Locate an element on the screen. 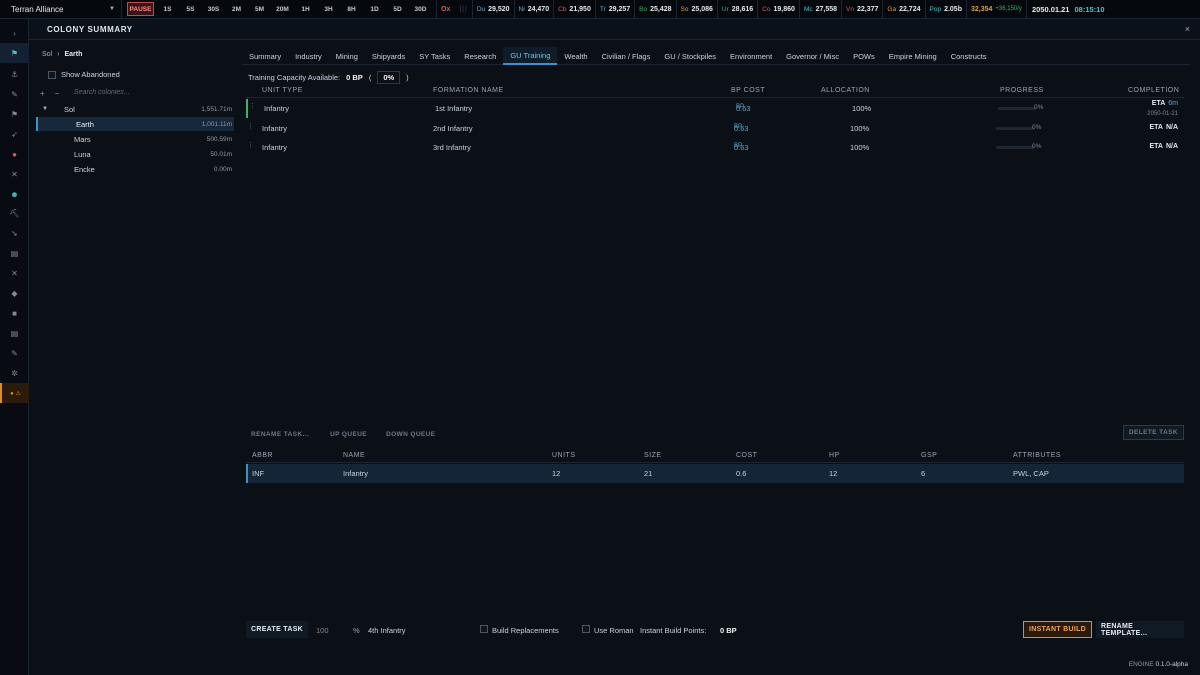 The height and width of the screenshot is (675, 1200). tab-wealth: Wealth is located at coordinates (575, 56).